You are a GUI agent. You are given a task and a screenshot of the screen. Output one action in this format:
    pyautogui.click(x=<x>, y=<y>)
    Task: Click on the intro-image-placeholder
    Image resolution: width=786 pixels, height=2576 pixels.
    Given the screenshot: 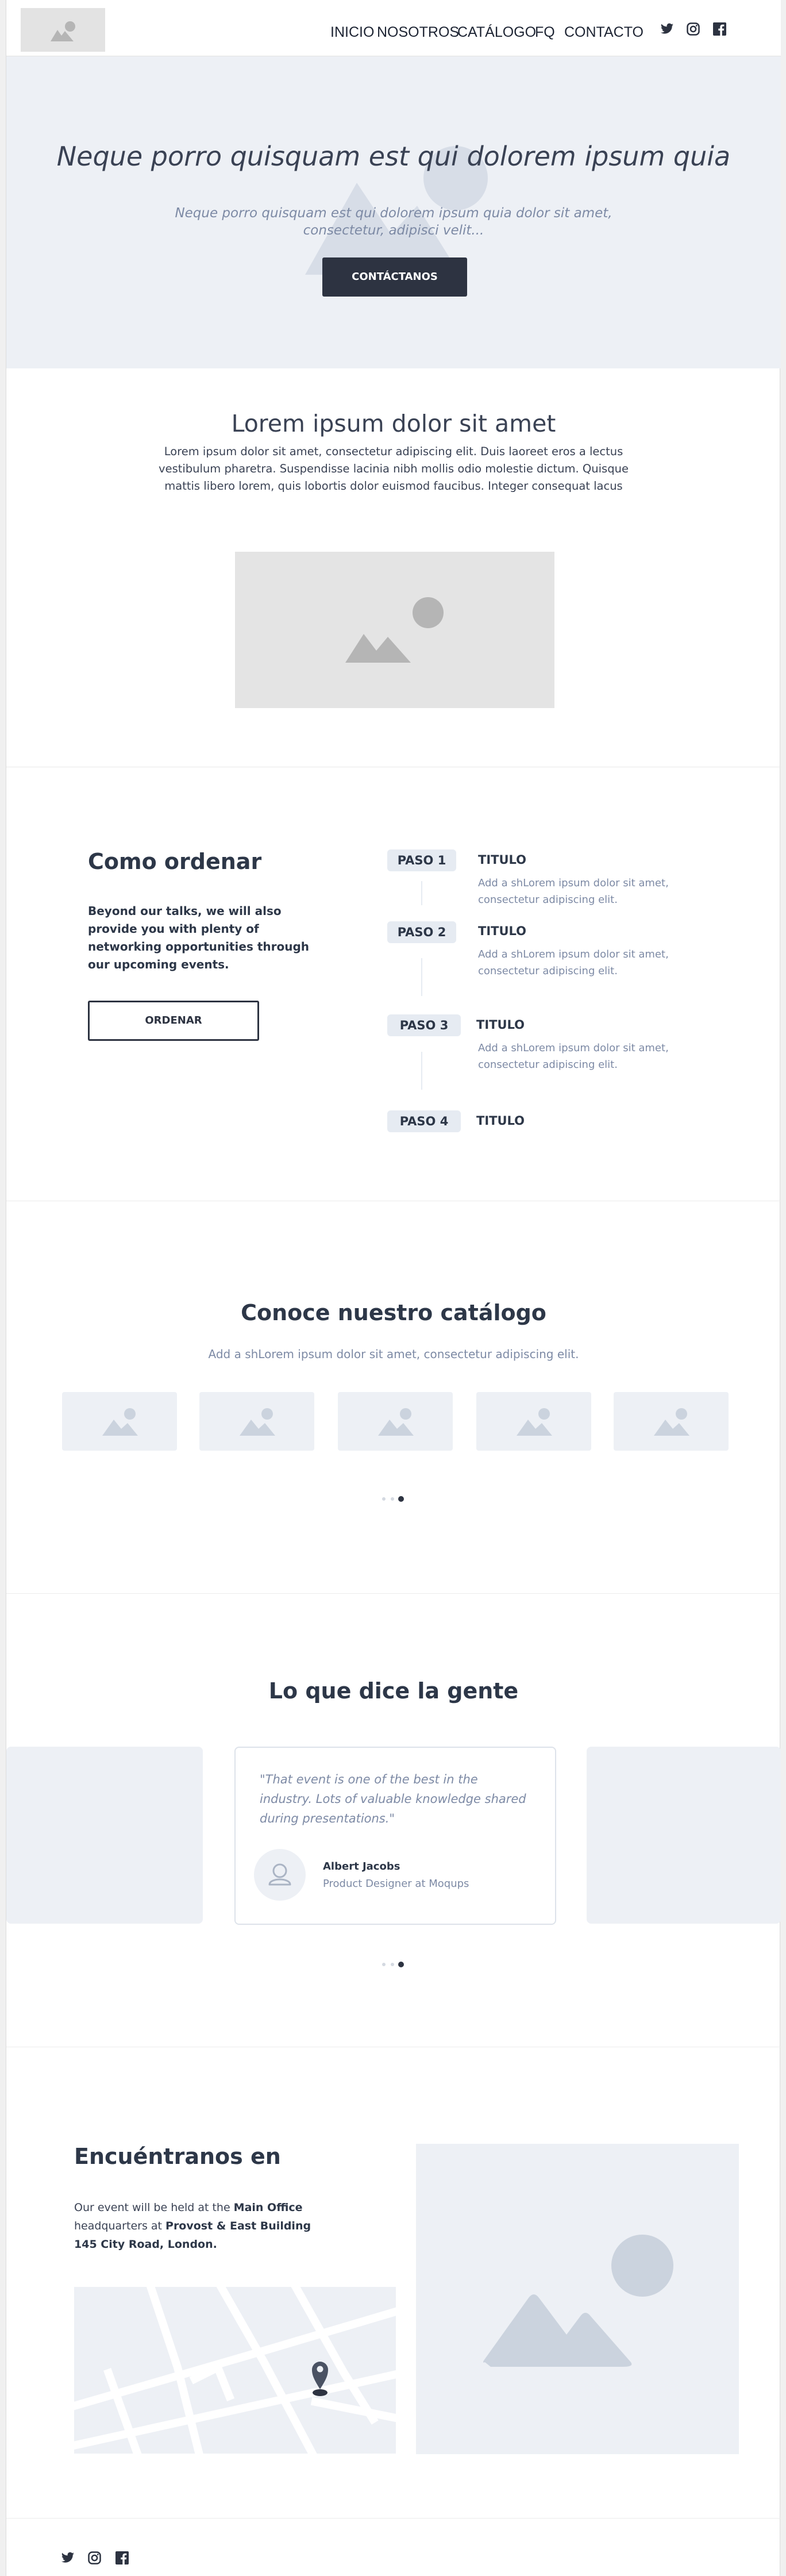 What is the action you would take?
    pyautogui.click(x=394, y=630)
    